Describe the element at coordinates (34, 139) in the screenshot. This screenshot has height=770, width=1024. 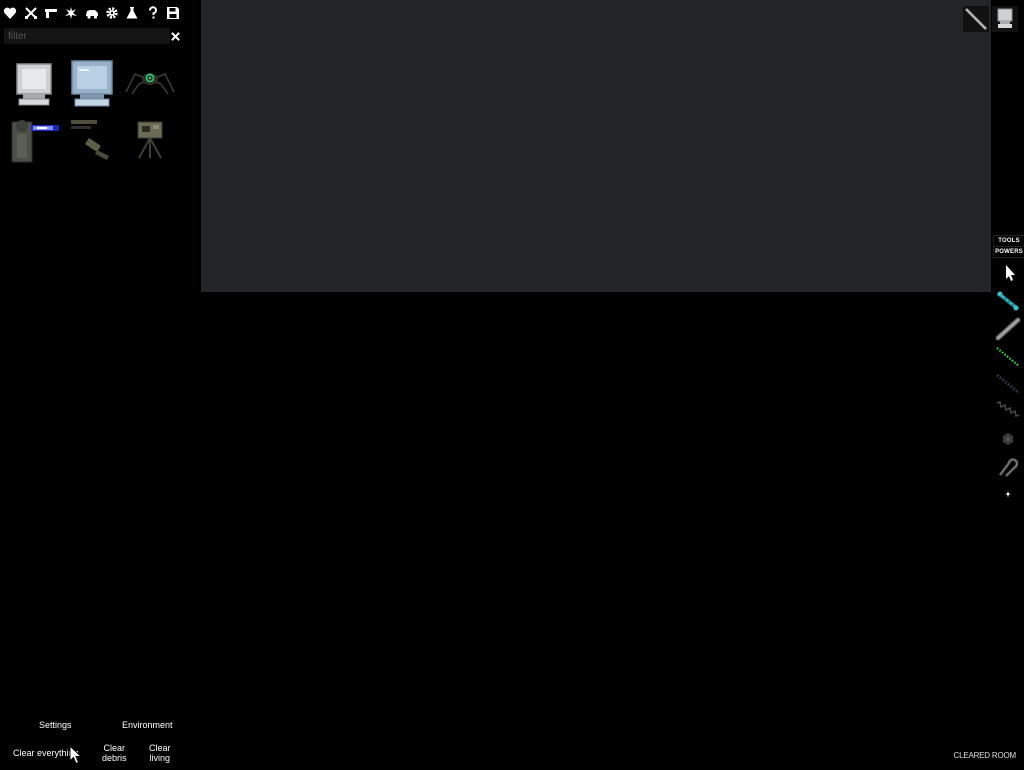
I see `laser-turret-icon` at that location.